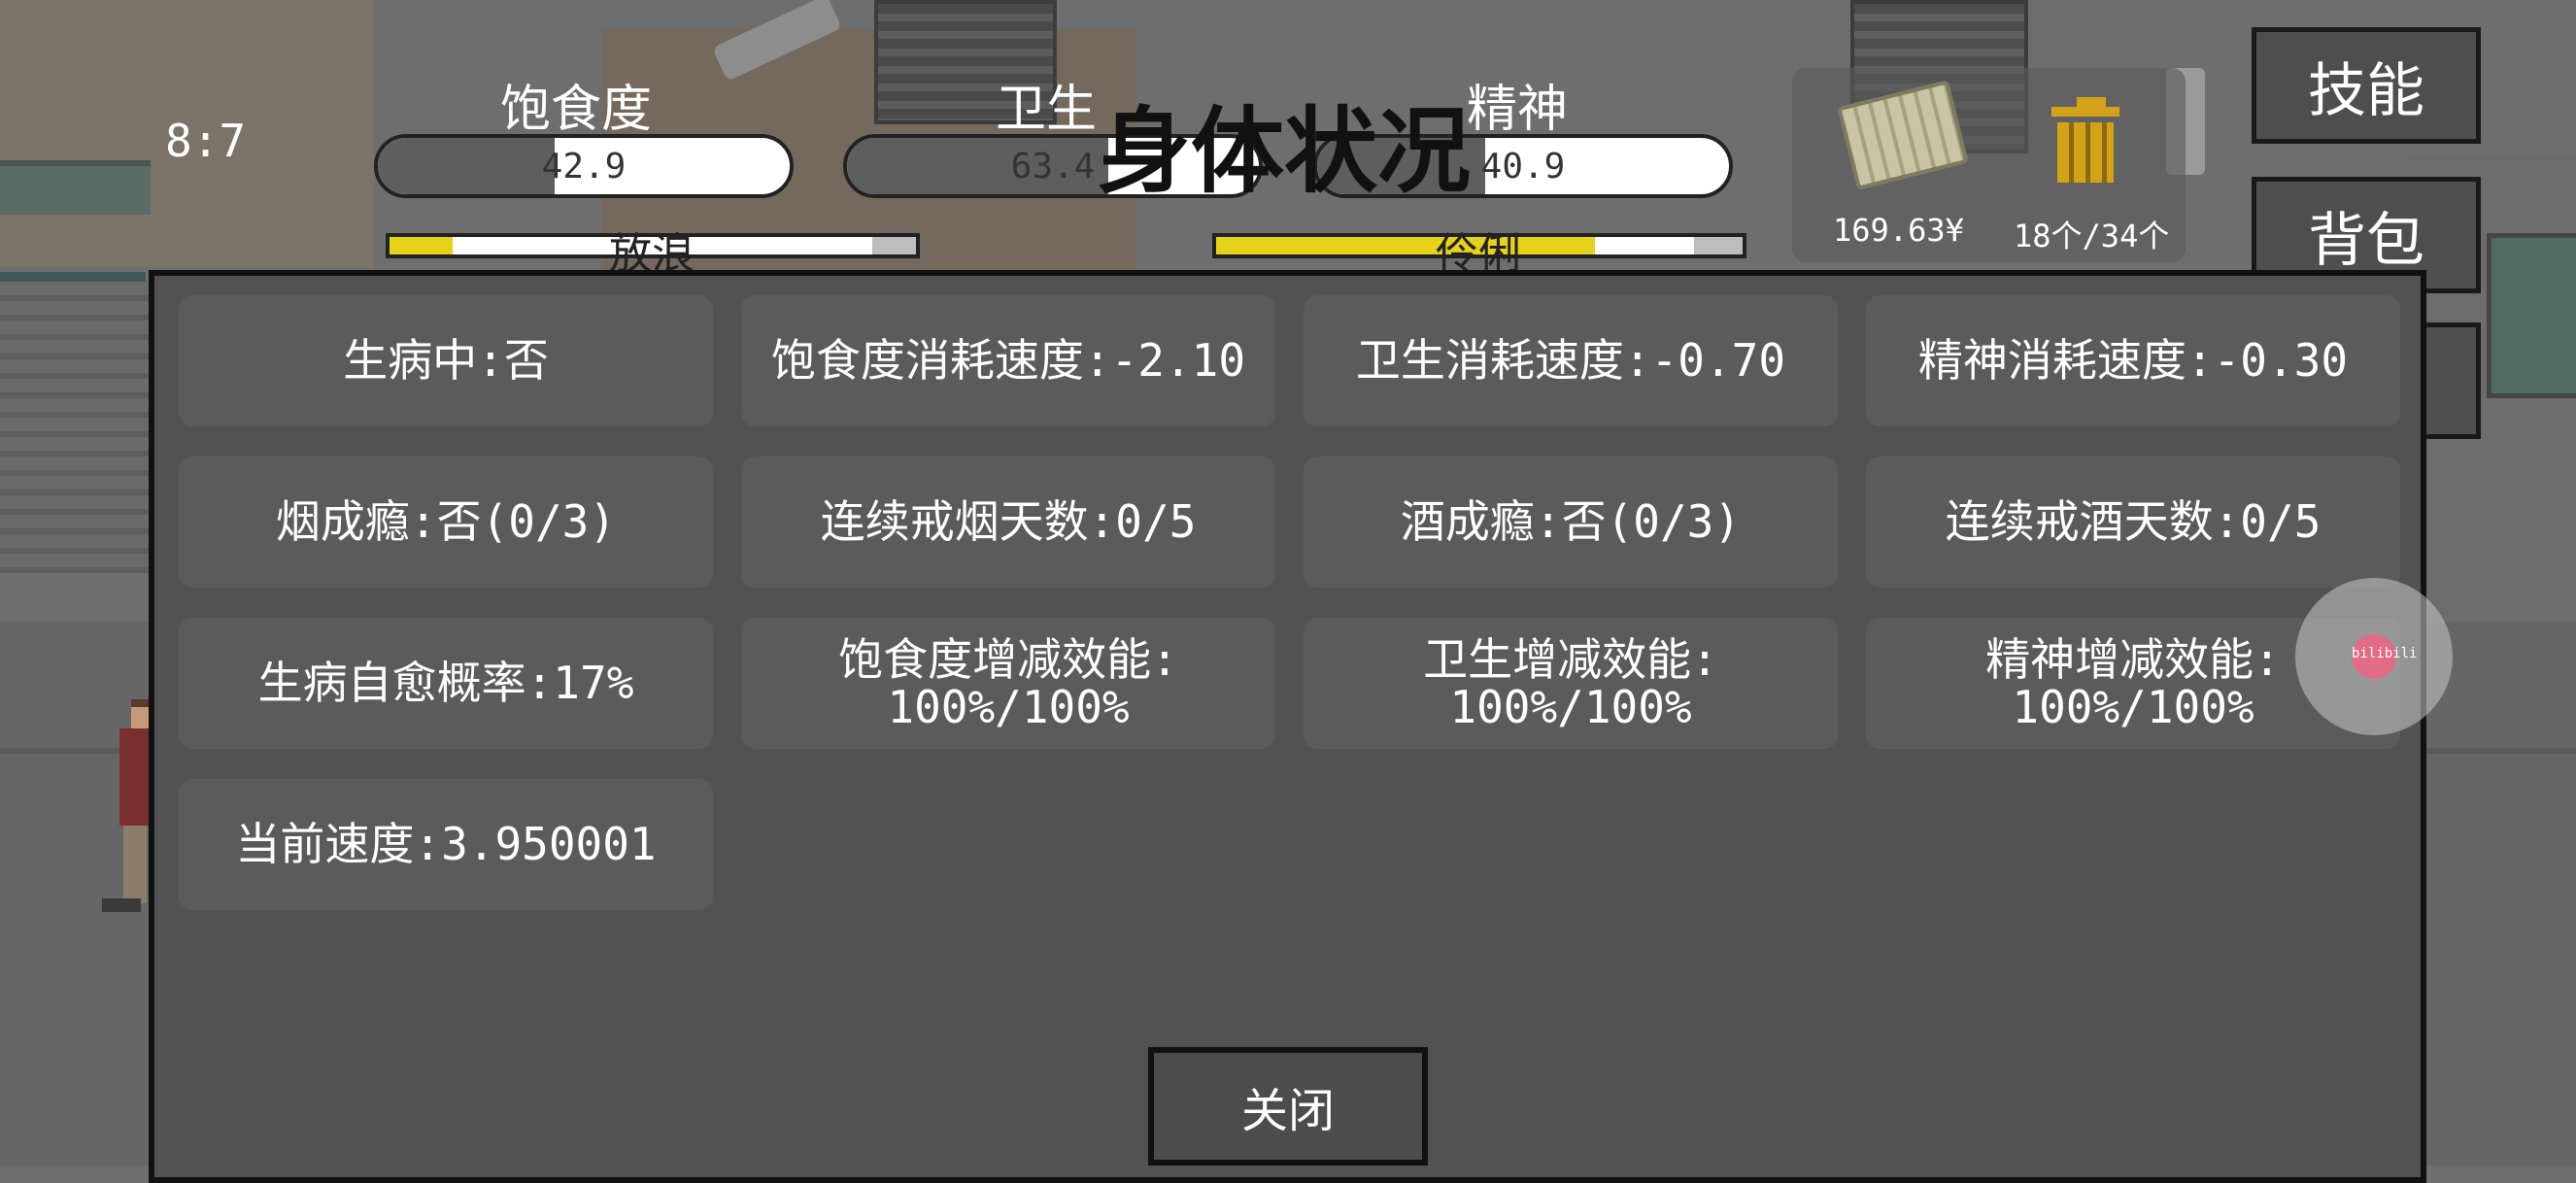  What do you see at coordinates (2133, 660) in the screenshot?
I see `cell-text: 精神增减效能:` at bounding box center [2133, 660].